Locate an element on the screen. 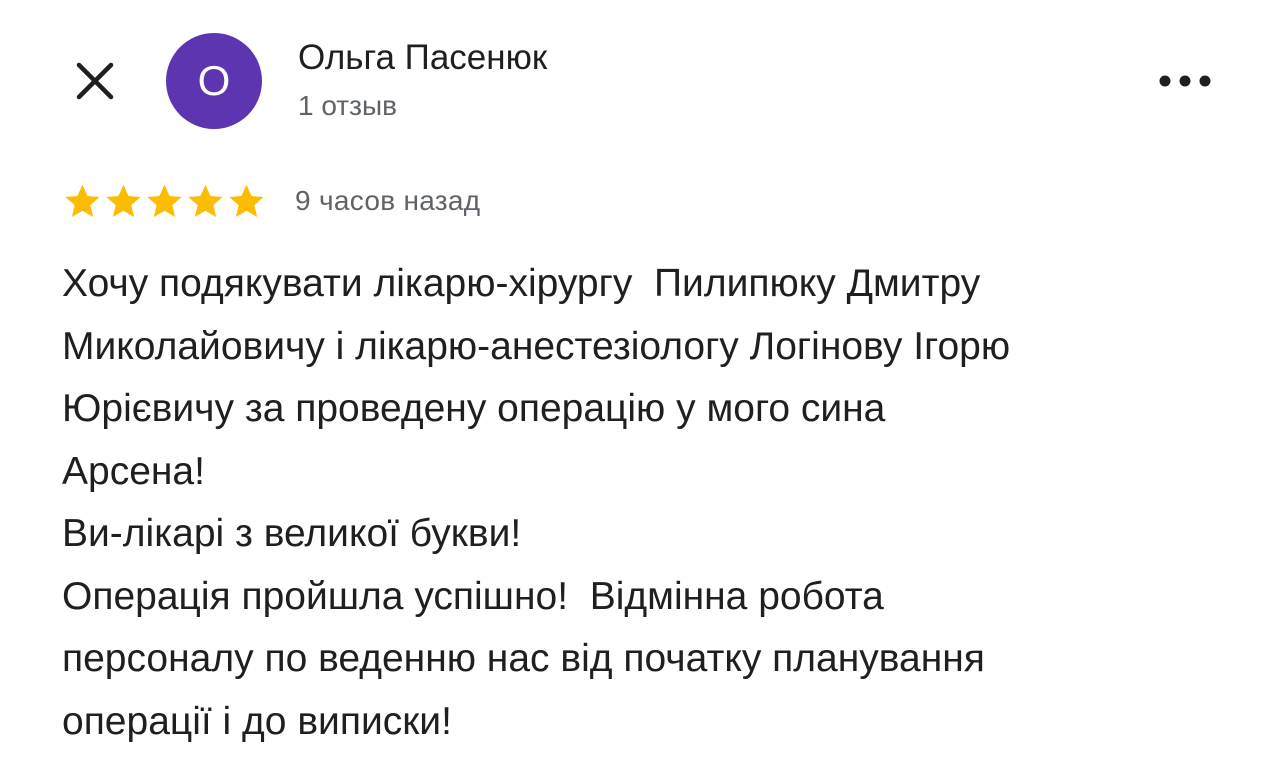 The height and width of the screenshot is (767, 1280). avatar: О is located at coordinates (214, 81).